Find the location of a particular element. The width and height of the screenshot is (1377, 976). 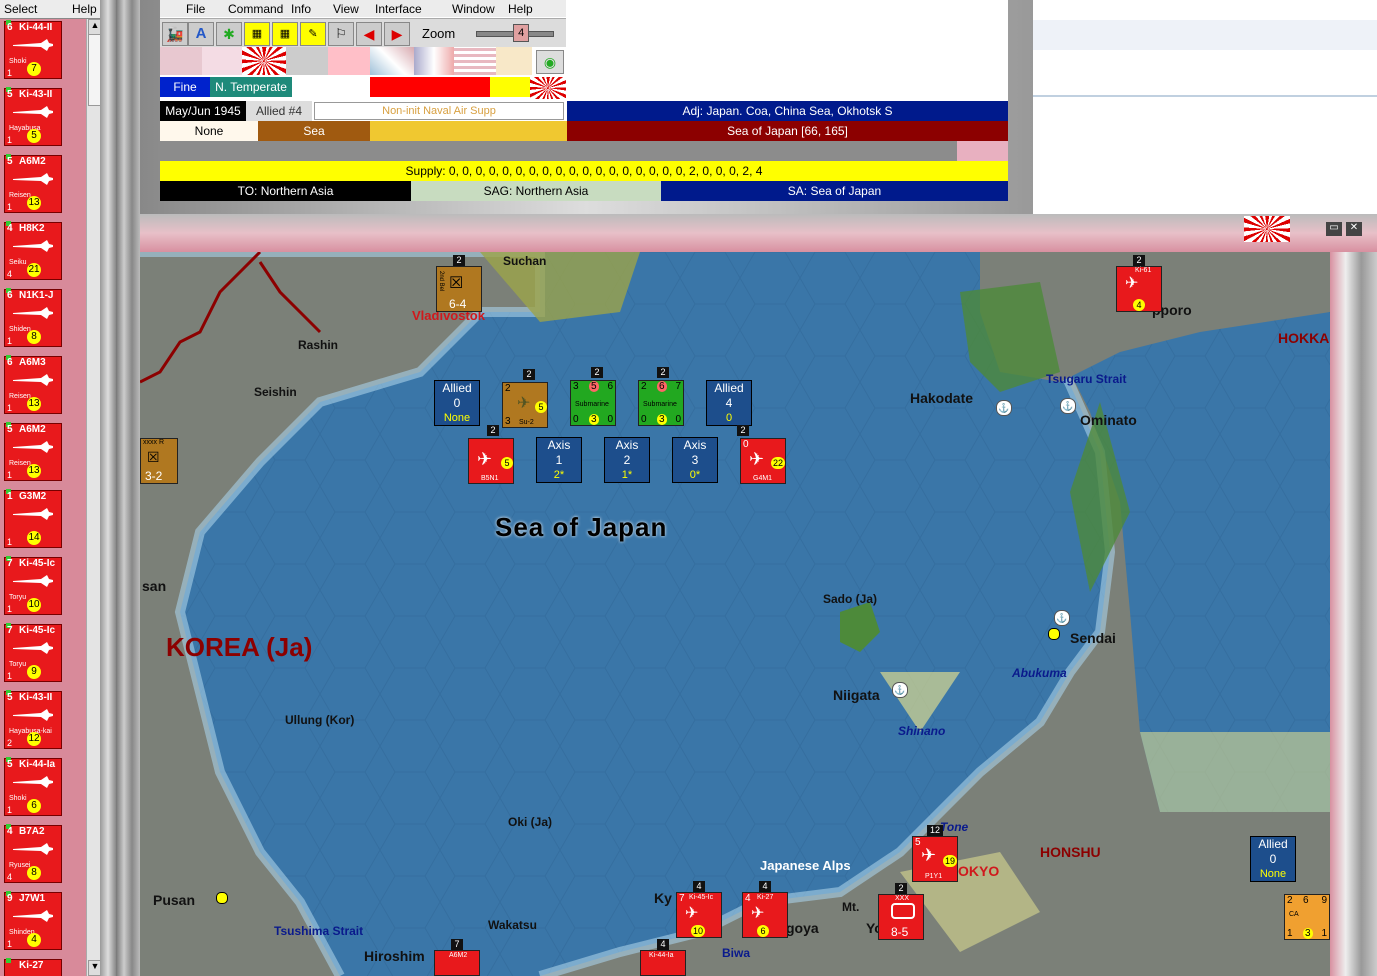

hex-location-cell: Sea of Japan [66, 165] is located at coordinates (787, 131).